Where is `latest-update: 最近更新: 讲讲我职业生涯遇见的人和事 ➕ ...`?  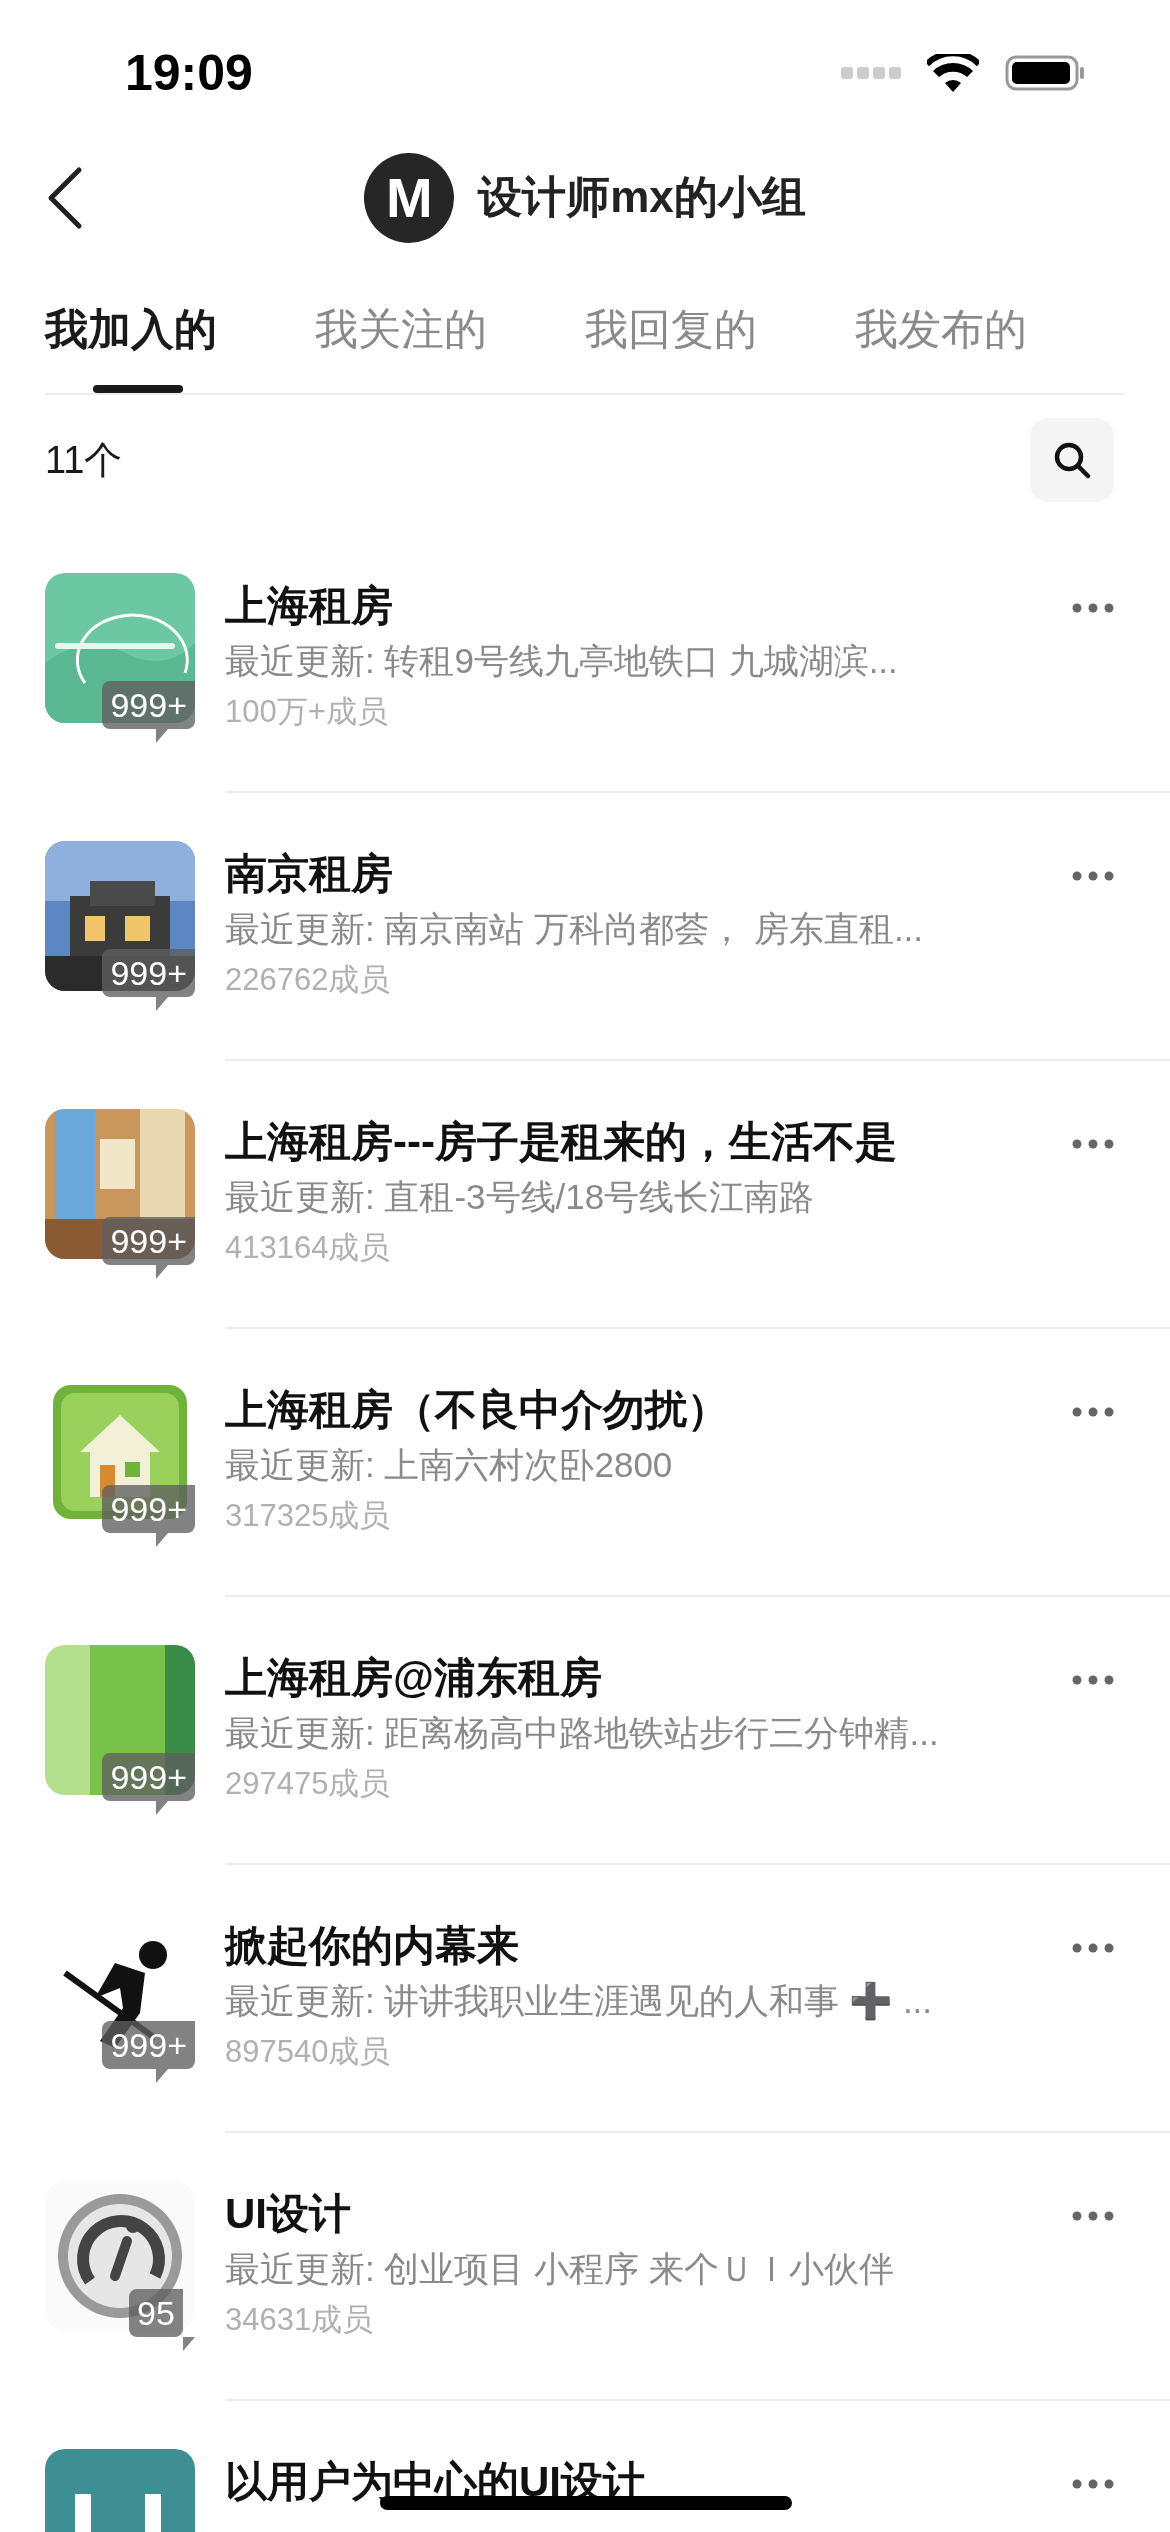
latest-update: 最近更新: 讲讲我职业生涯遇见的人和事 ➕ ... is located at coordinates (579, 2001).